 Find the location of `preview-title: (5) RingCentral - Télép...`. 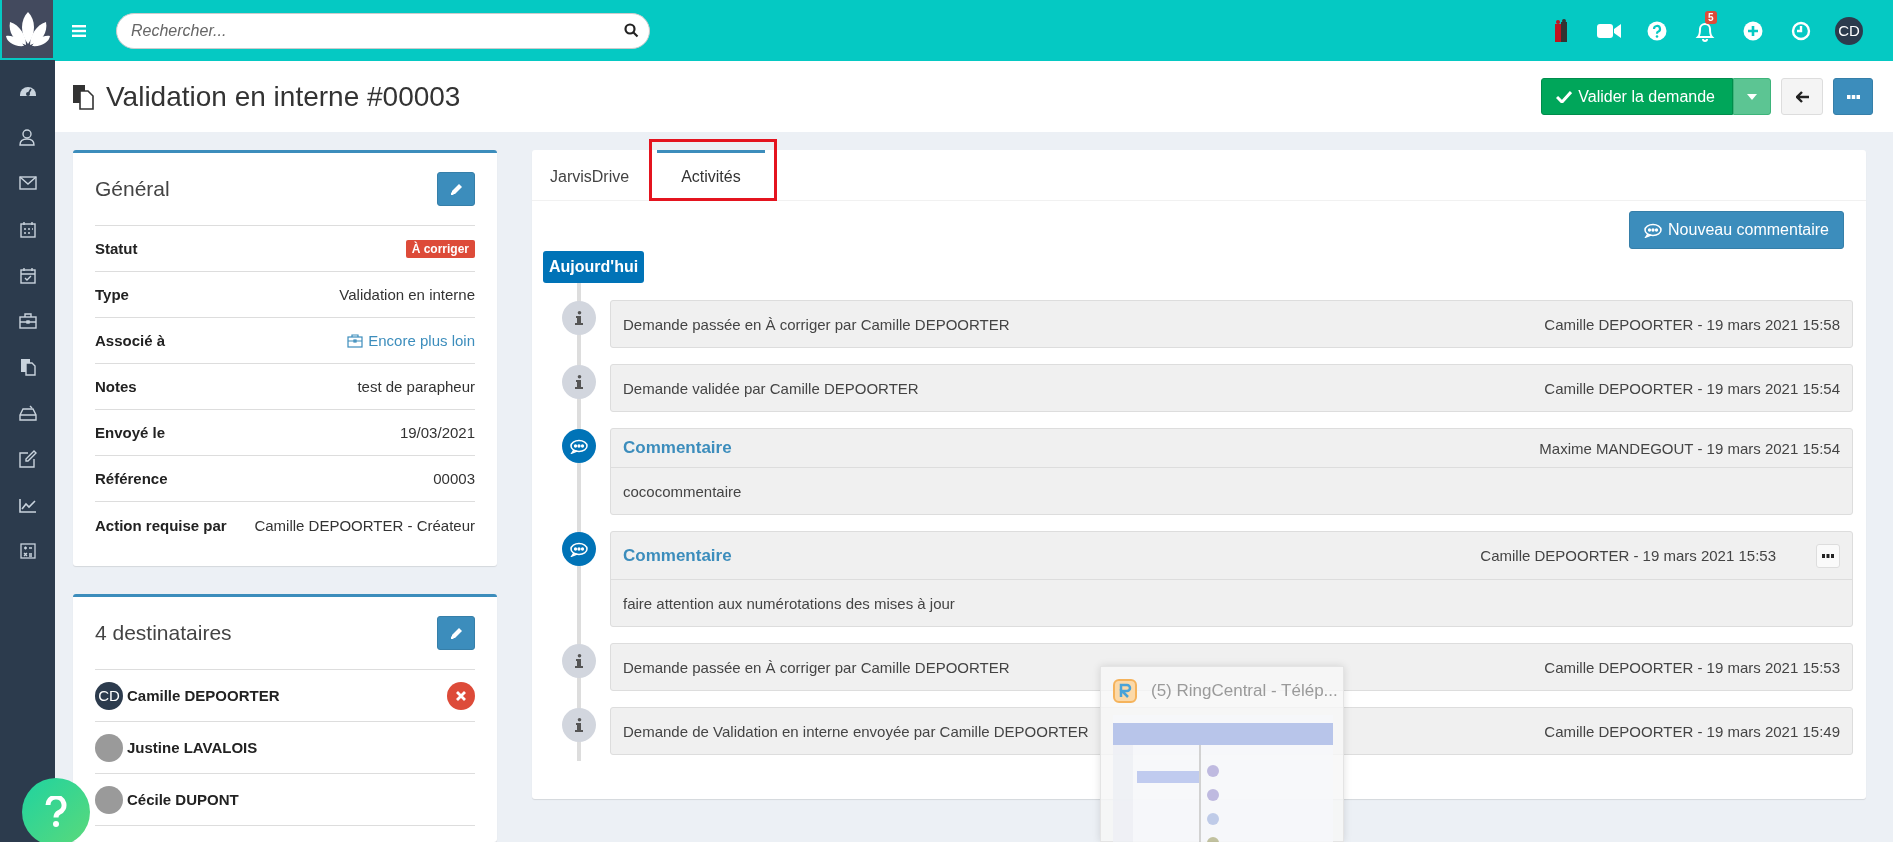

preview-title: (5) RingCentral - Télép... is located at coordinates (1244, 691).